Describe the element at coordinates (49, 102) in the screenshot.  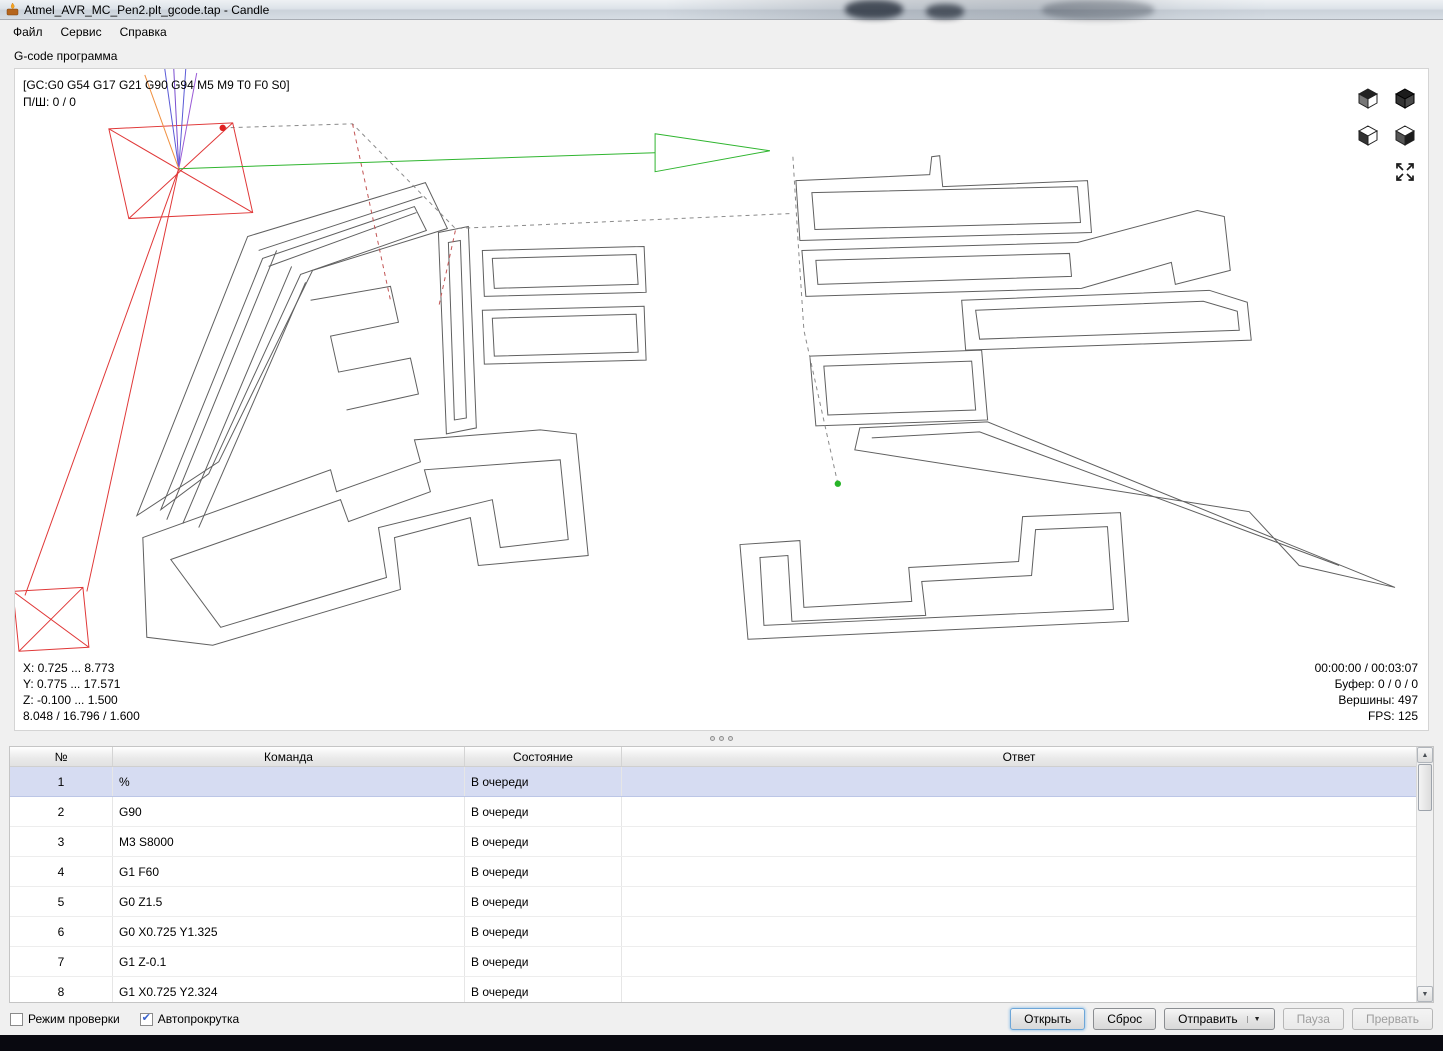
I see `steps-counter-text: П/Ш: 0 / 0` at that location.